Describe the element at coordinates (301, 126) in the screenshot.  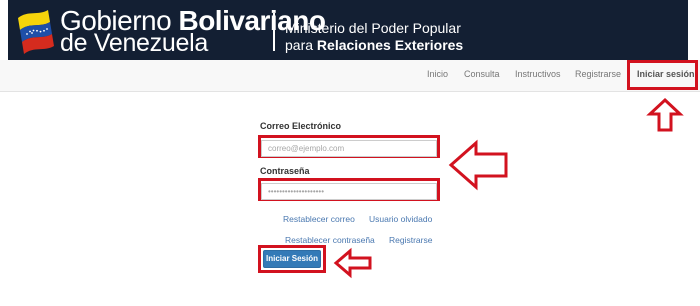
I see `email-label: Correo Electrónico` at that location.